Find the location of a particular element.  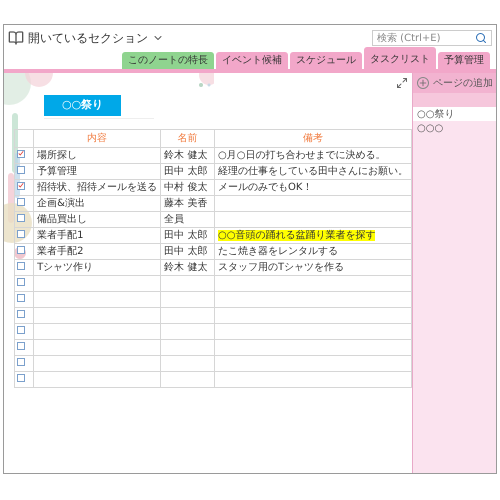

table-cell: ○月○日の打ち合わせまでに決める。 is located at coordinates (302, 155).